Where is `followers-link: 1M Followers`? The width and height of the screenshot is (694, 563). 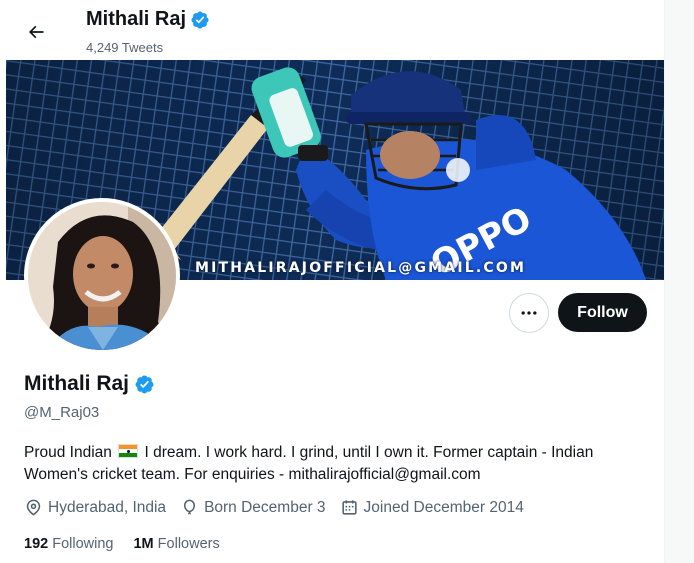 followers-link: 1M Followers is located at coordinates (176, 544).